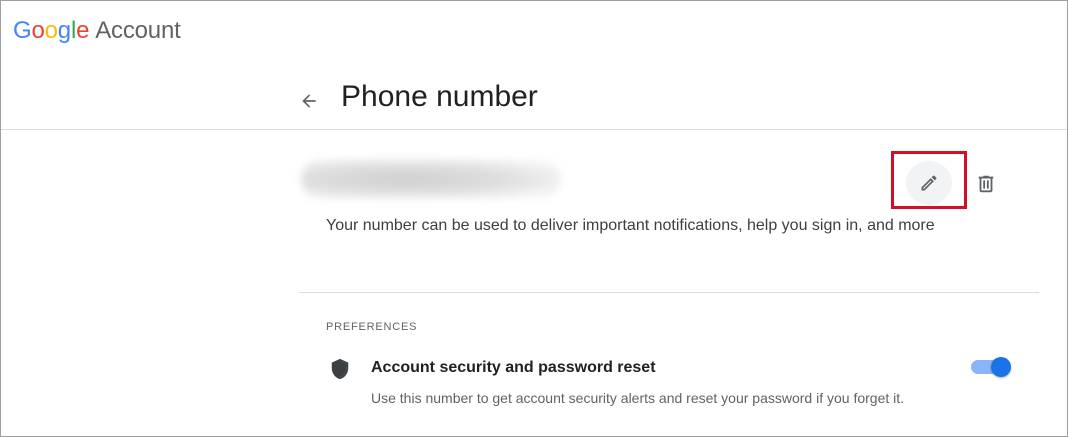  Describe the element at coordinates (439, 96) in the screenshot. I see `page-title: Phone number` at that location.